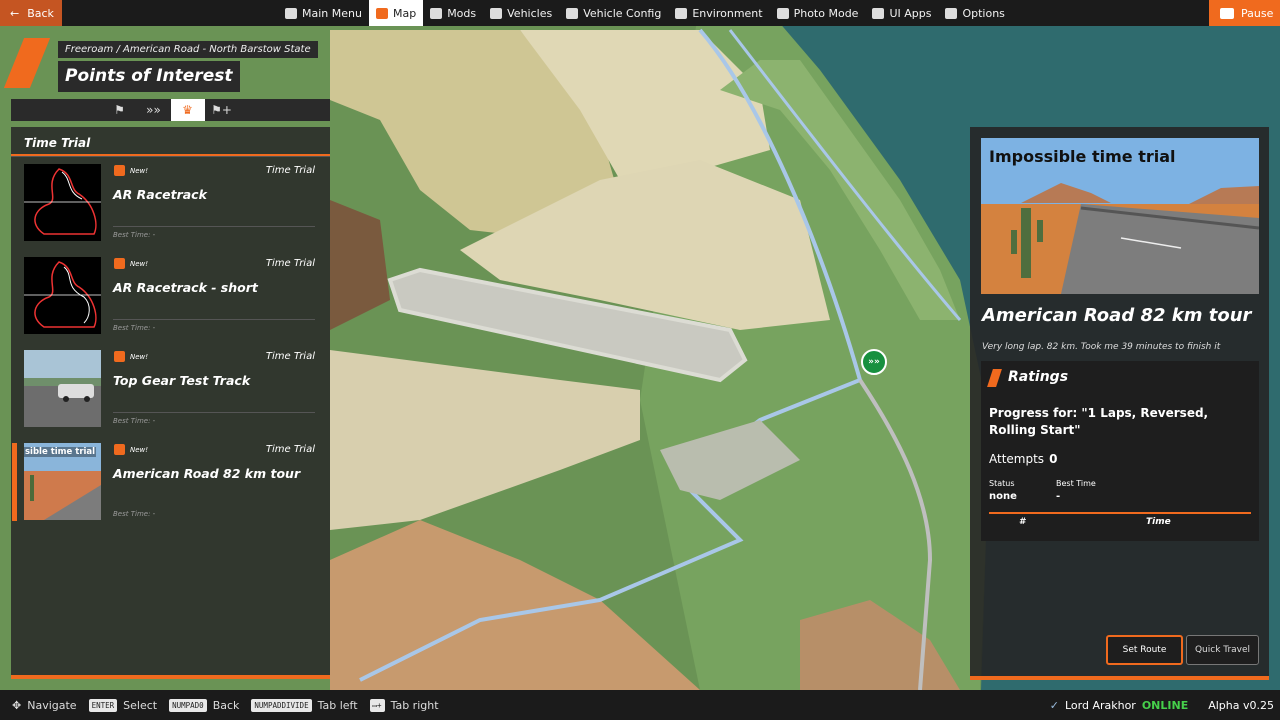  I want to click on menu-vehicle-config: Vehicle Config, so click(613, 13).